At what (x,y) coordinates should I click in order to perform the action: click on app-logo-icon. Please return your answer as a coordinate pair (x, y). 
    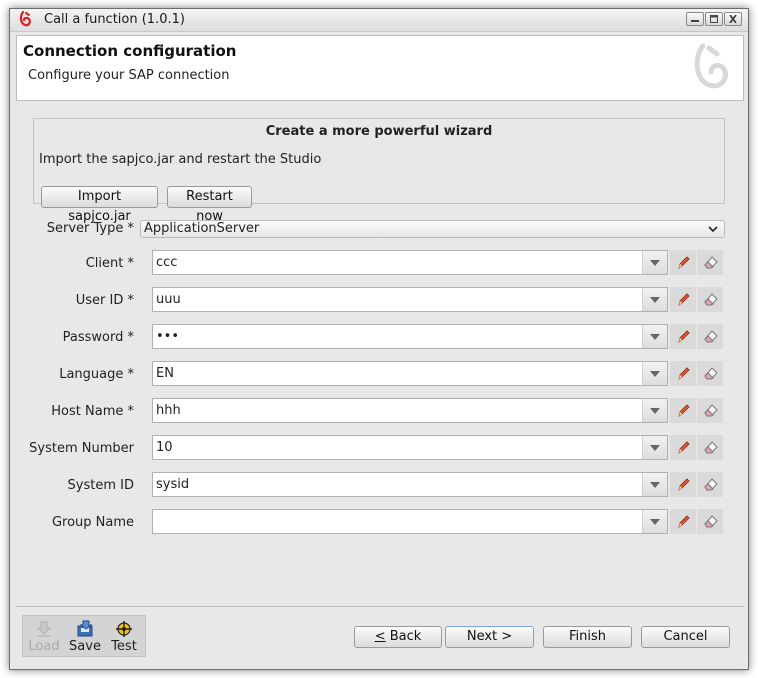
    Looking at the image, I should click on (25, 19).